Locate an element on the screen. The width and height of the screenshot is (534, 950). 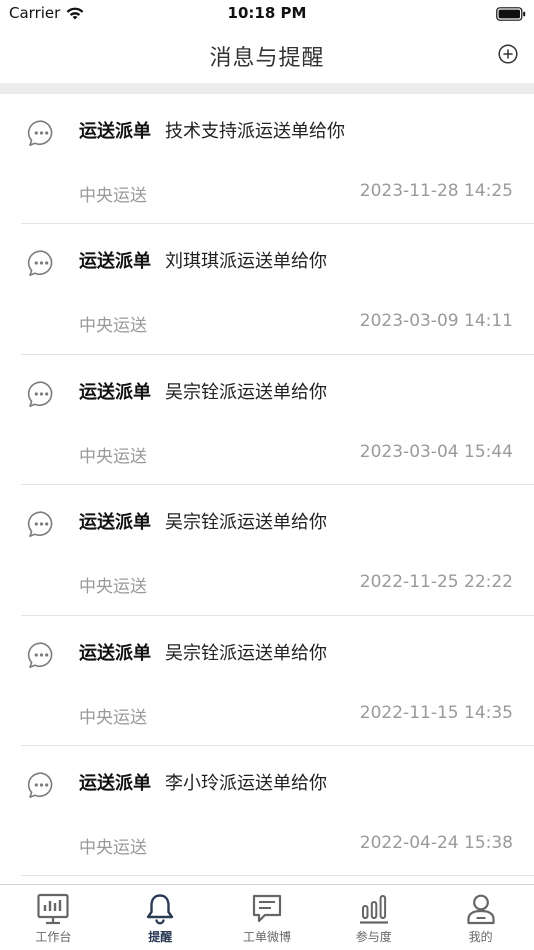
message-header: 运送派单 技术支持派运送单给你 is located at coordinates (212, 130).